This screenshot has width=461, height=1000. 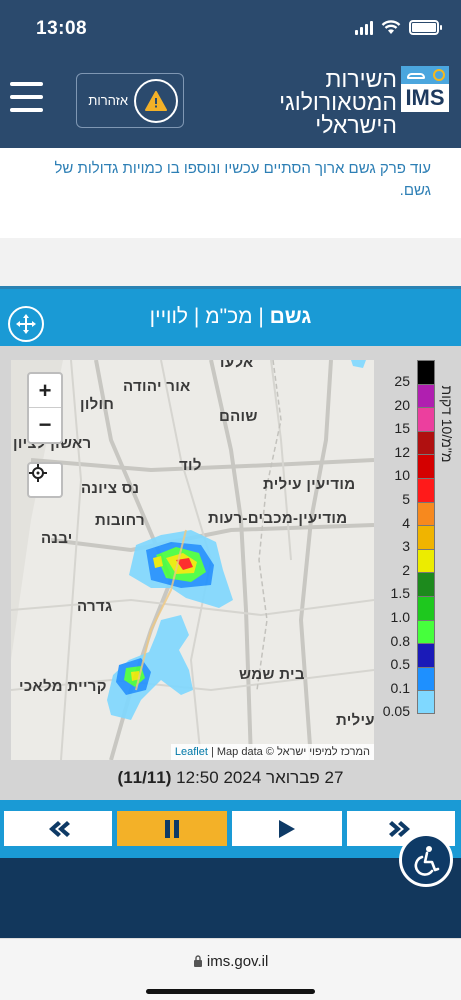 What do you see at coordinates (57, 538) in the screenshot?
I see `city-label: יבנה` at bounding box center [57, 538].